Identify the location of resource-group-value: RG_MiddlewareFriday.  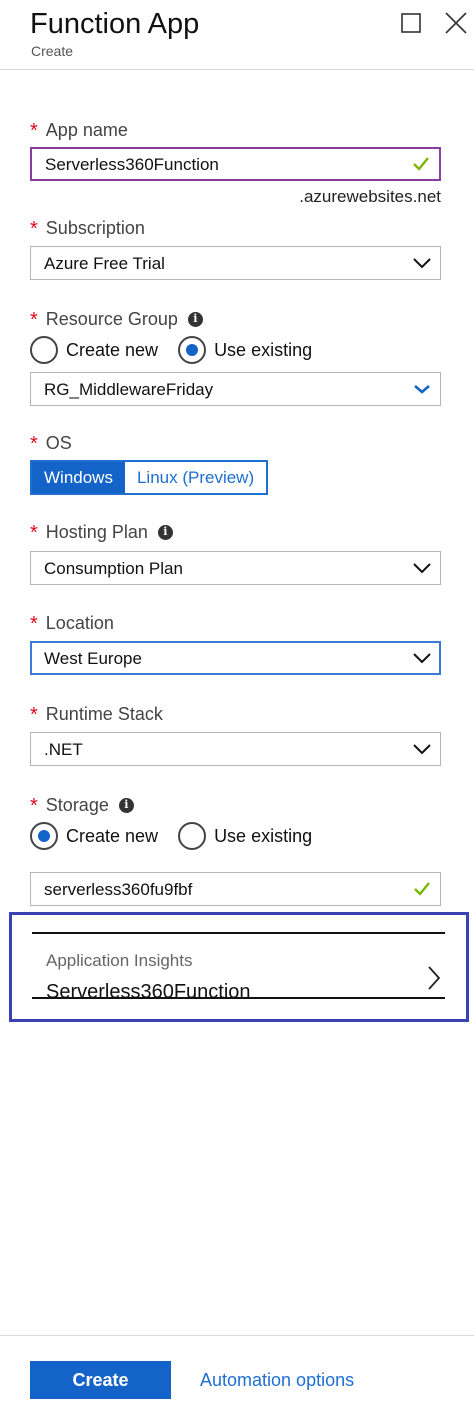
(129, 389).